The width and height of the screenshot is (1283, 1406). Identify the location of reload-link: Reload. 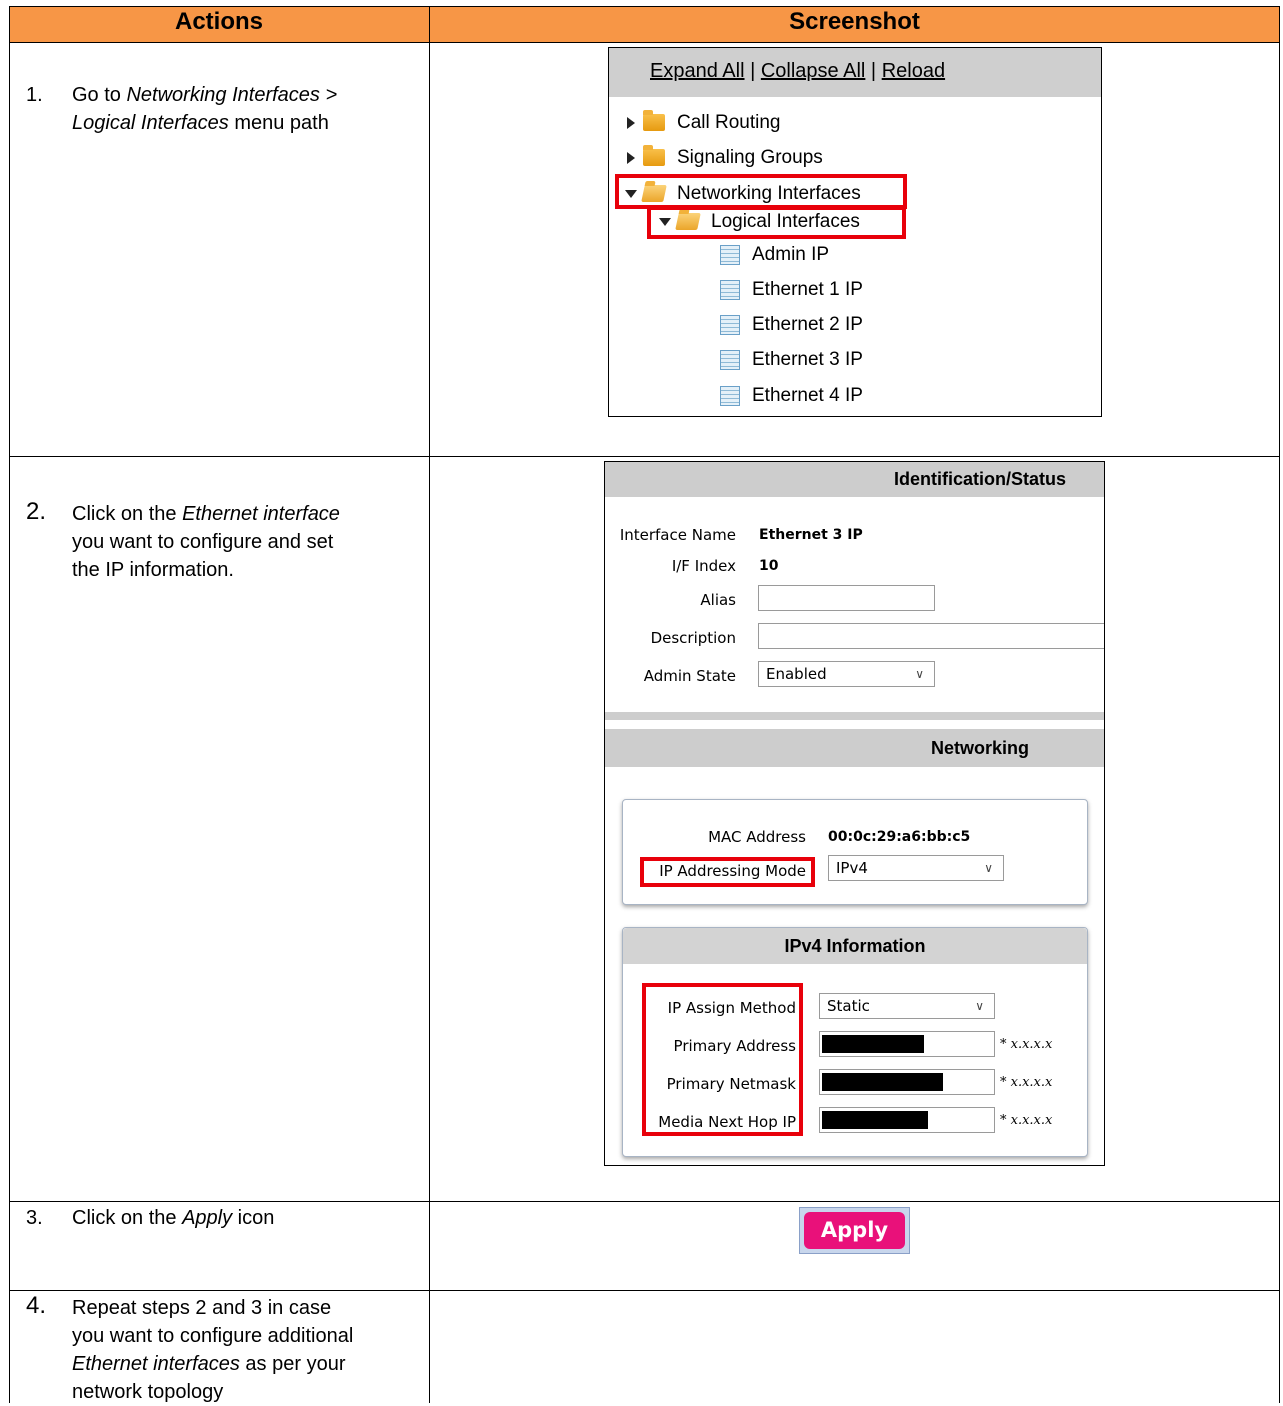
(913, 71).